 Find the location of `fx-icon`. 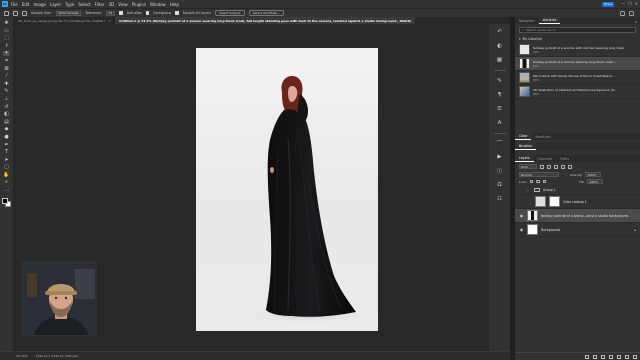

fx-icon is located at coordinates (595, 356).